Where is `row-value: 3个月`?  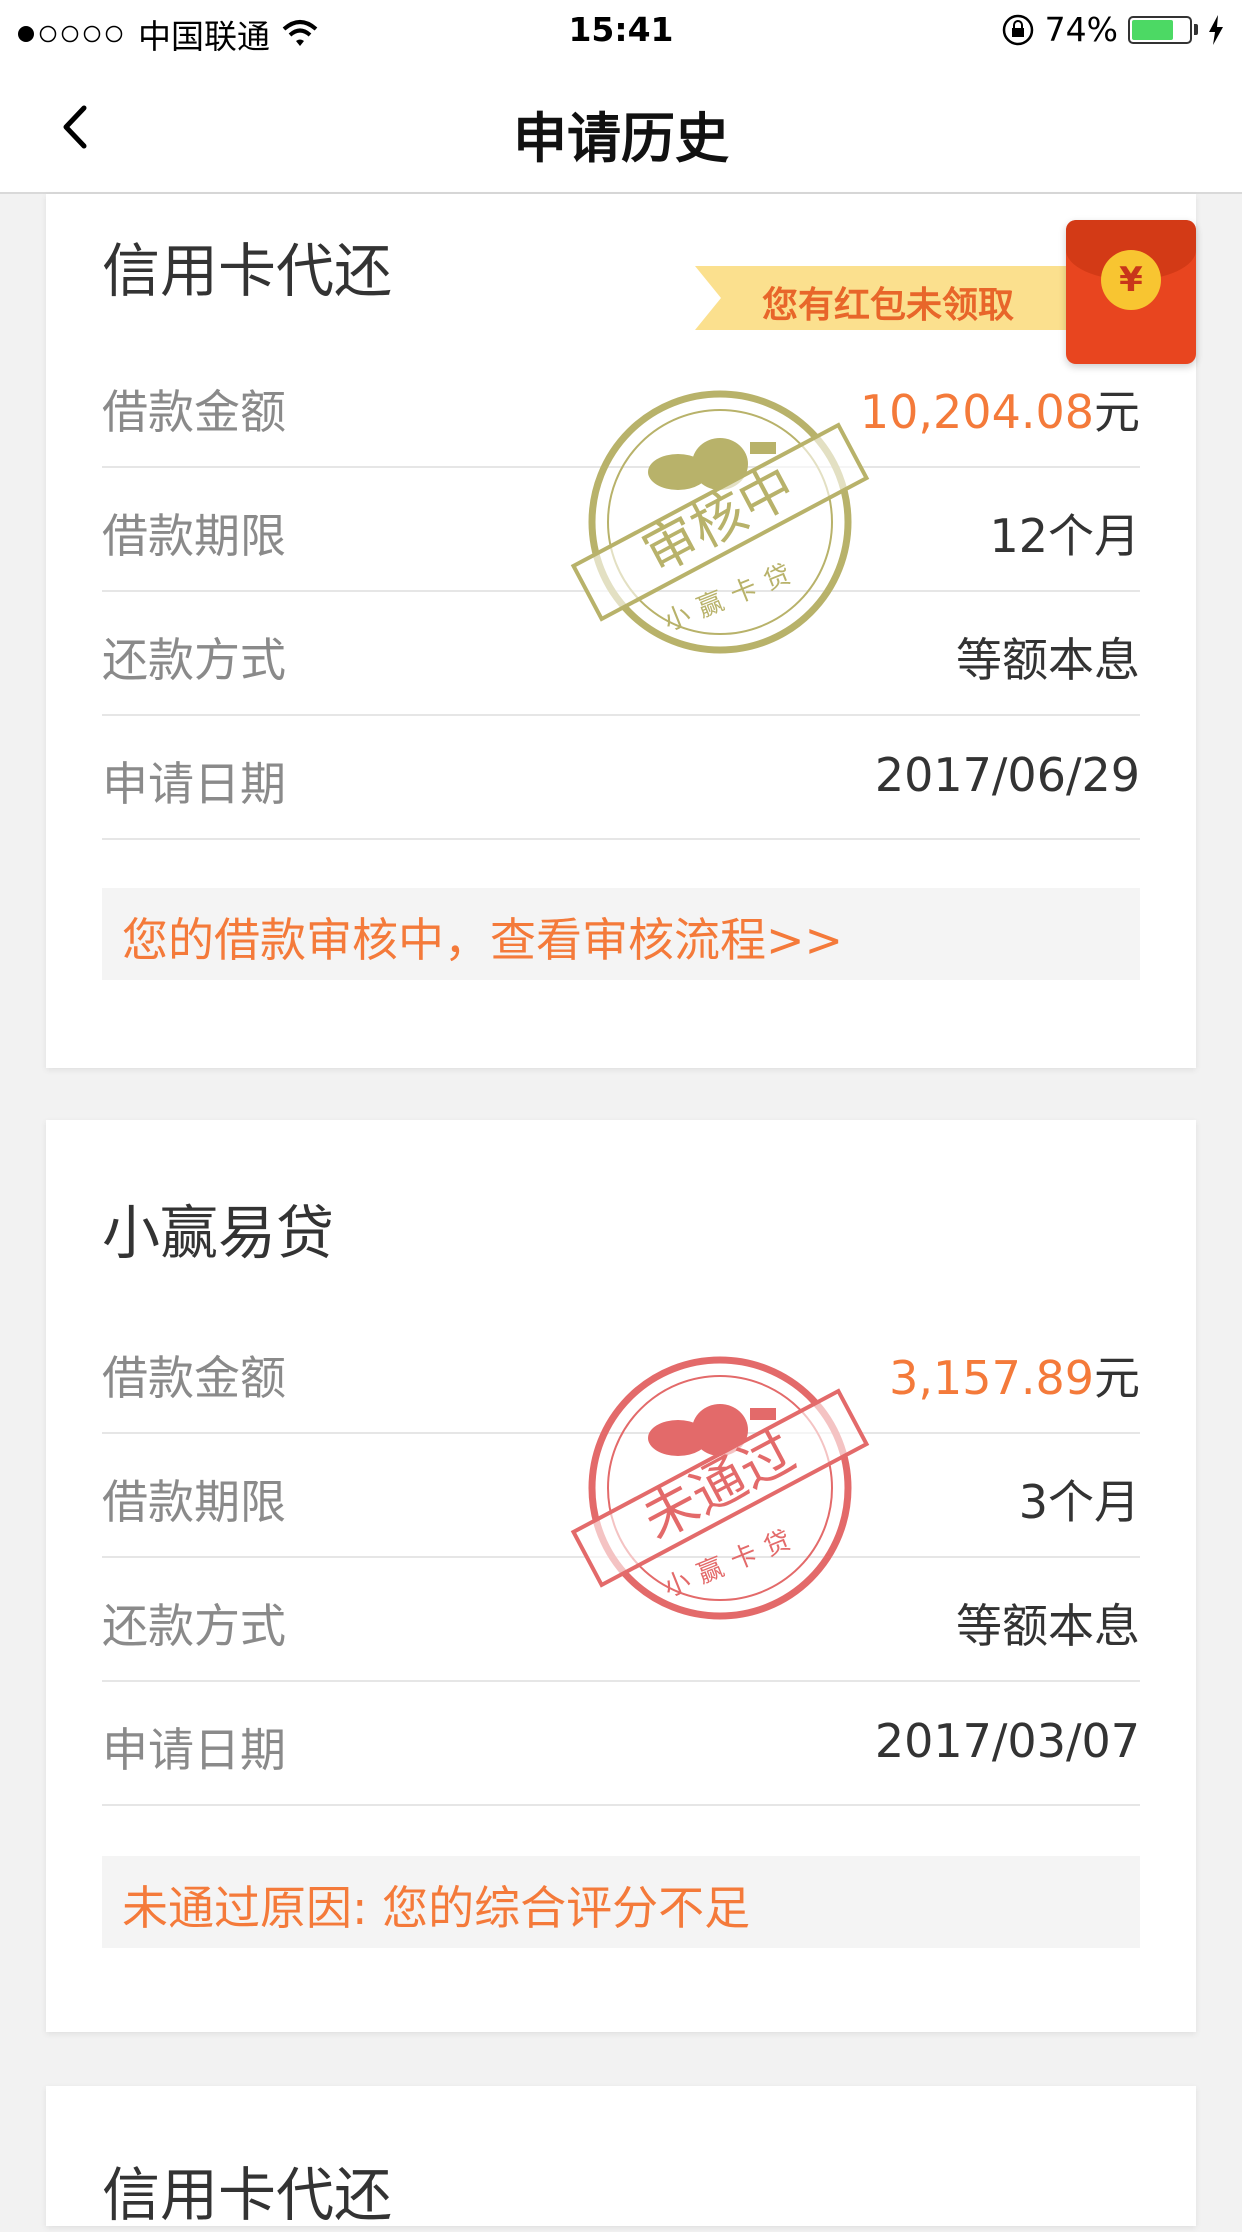 row-value: 3个月 is located at coordinates (1079, 1502).